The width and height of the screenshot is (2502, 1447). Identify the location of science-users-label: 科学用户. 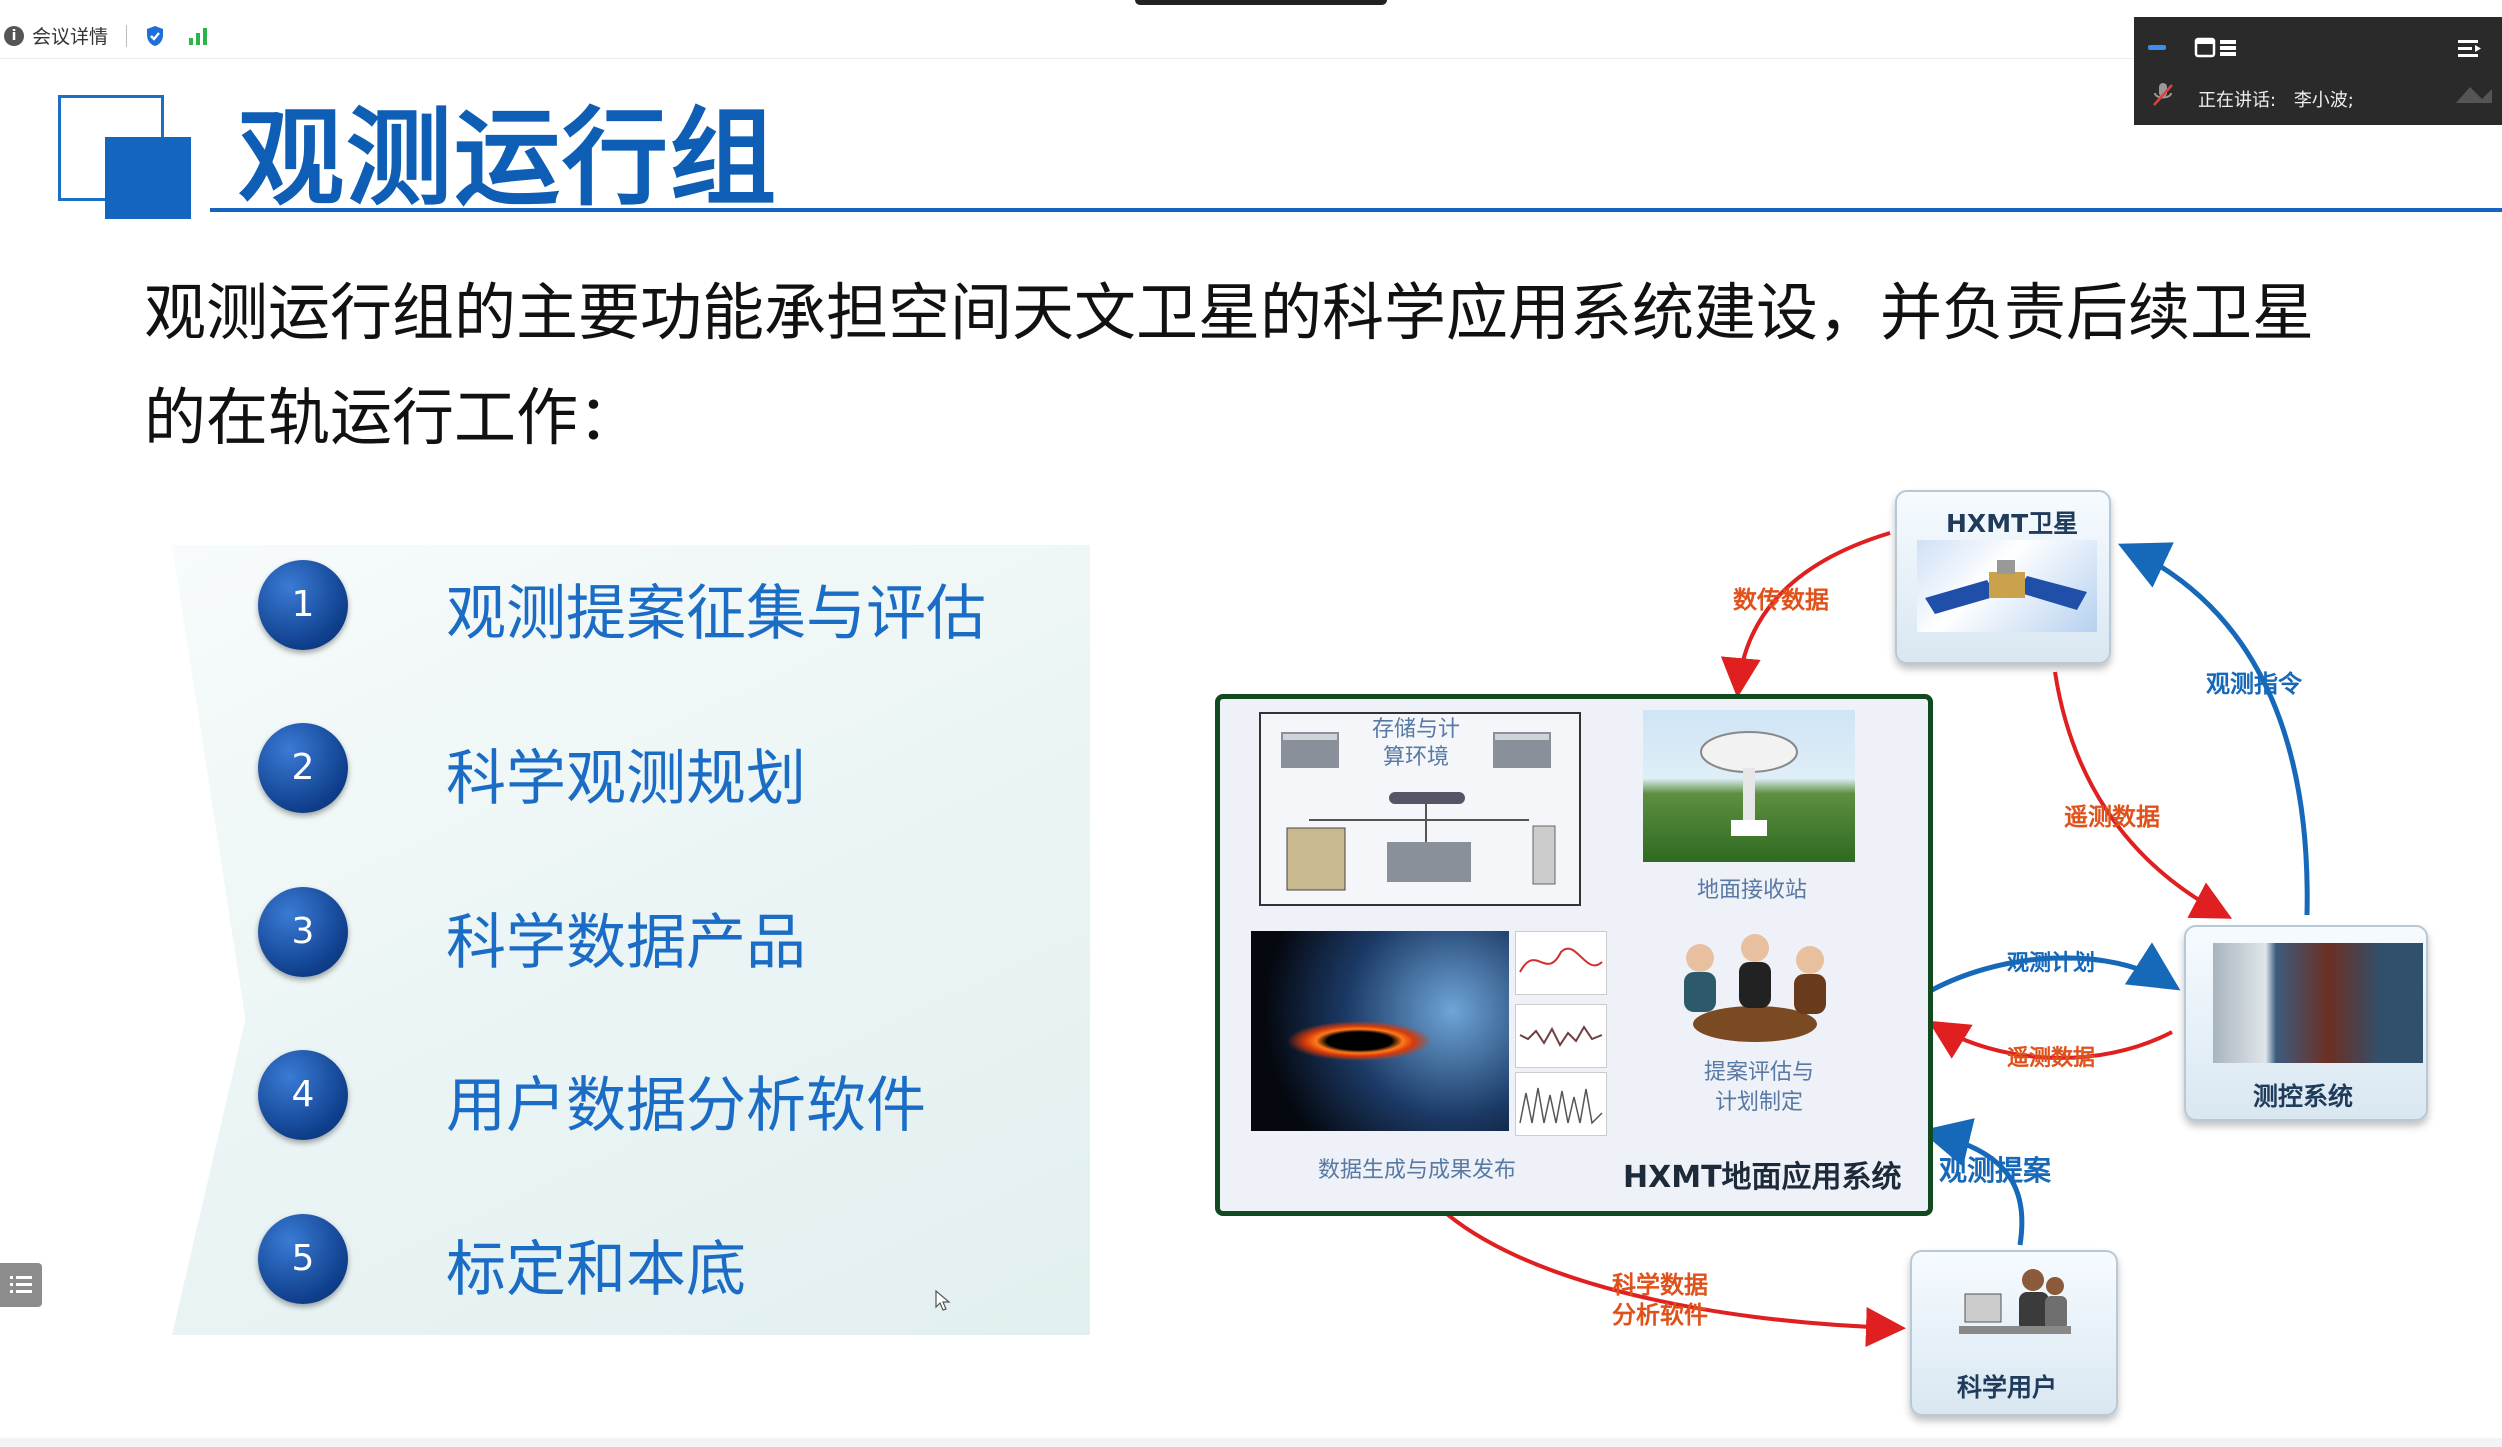
(2007, 1387).